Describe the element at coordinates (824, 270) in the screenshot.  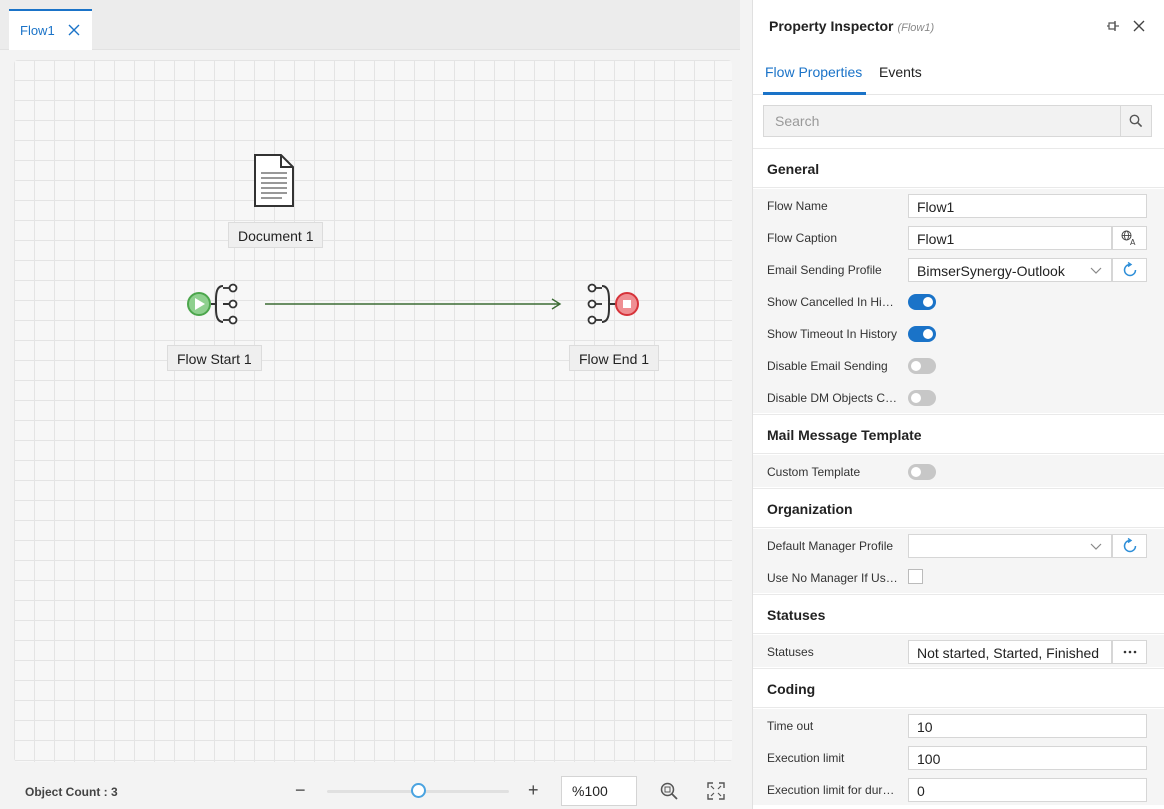
I see `prop-label: Email Sending Profile` at that location.